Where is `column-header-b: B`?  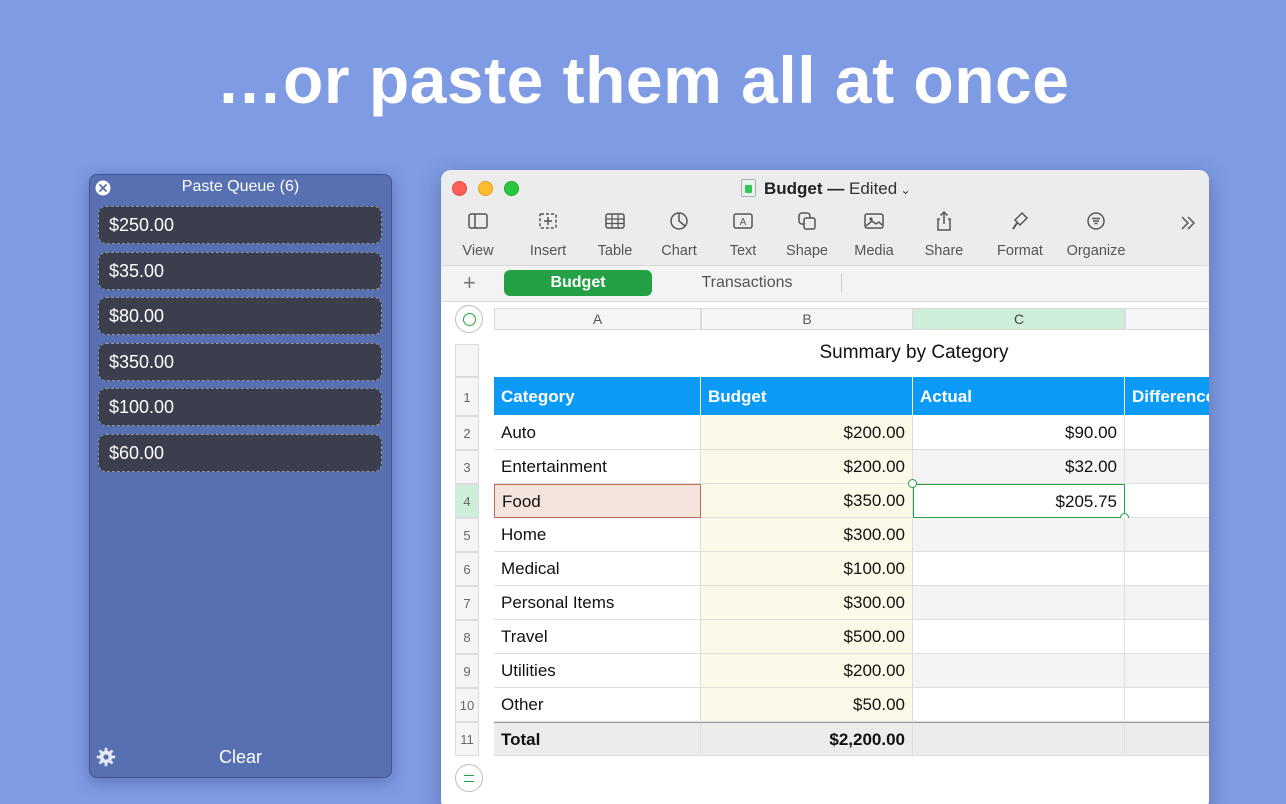
column-header-b: B is located at coordinates (807, 319).